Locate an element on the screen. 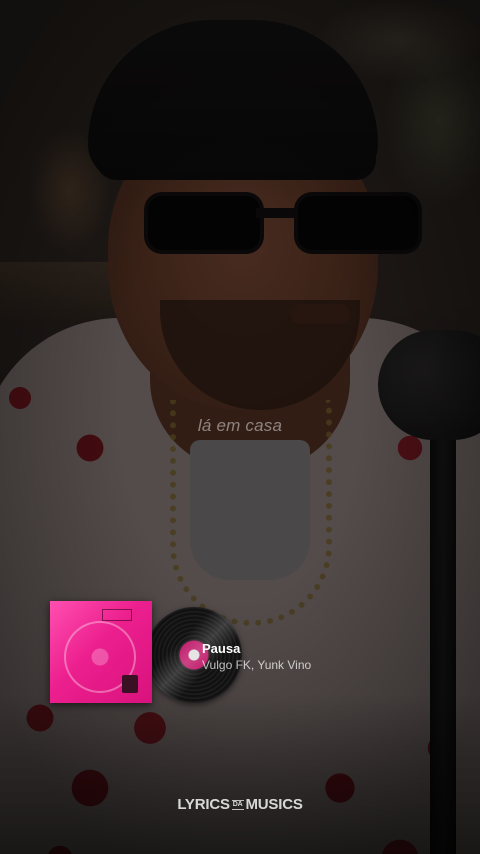 The width and height of the screenshot is (480, 854). cover-label-graphic is located at coordinates (117, 615).